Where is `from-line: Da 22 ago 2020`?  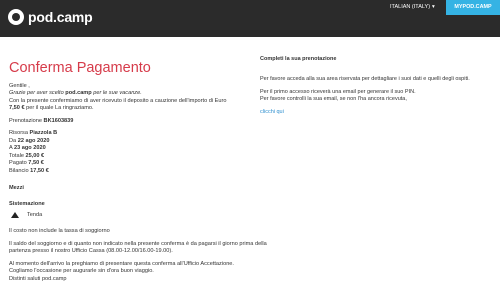 from-line: Da 22 ago 2020 is located at coordinates (141, 142).